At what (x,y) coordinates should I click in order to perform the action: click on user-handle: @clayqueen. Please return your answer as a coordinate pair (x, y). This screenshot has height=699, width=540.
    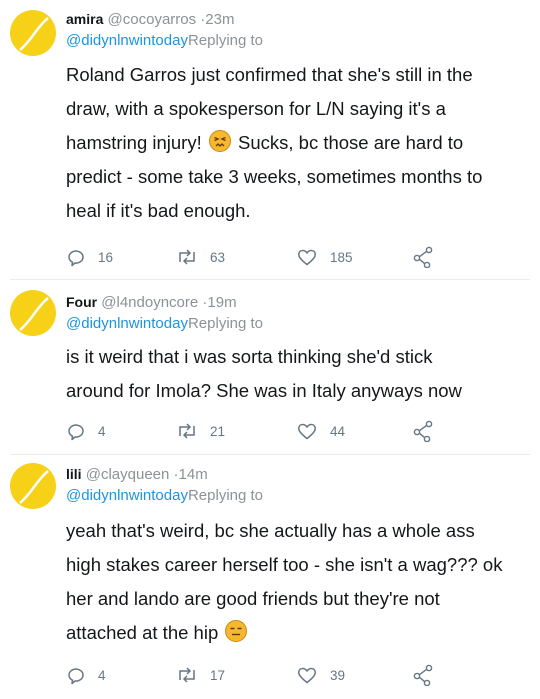
    Looking at the image, I should click on (128, 474).